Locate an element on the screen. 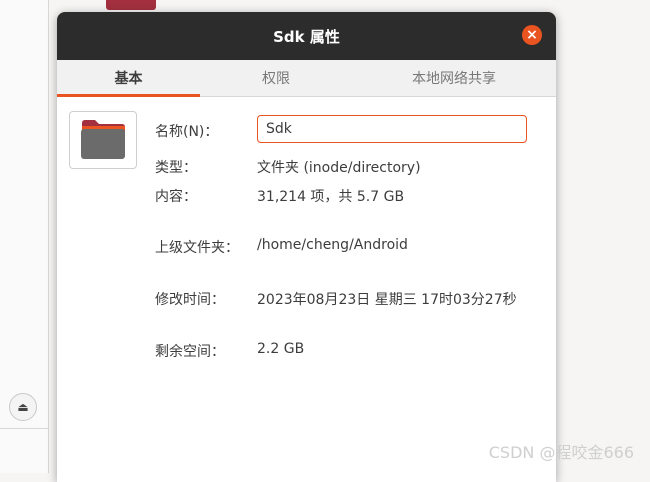 The image size is (650, 482). background-divider is located at coordinates (24, 428).